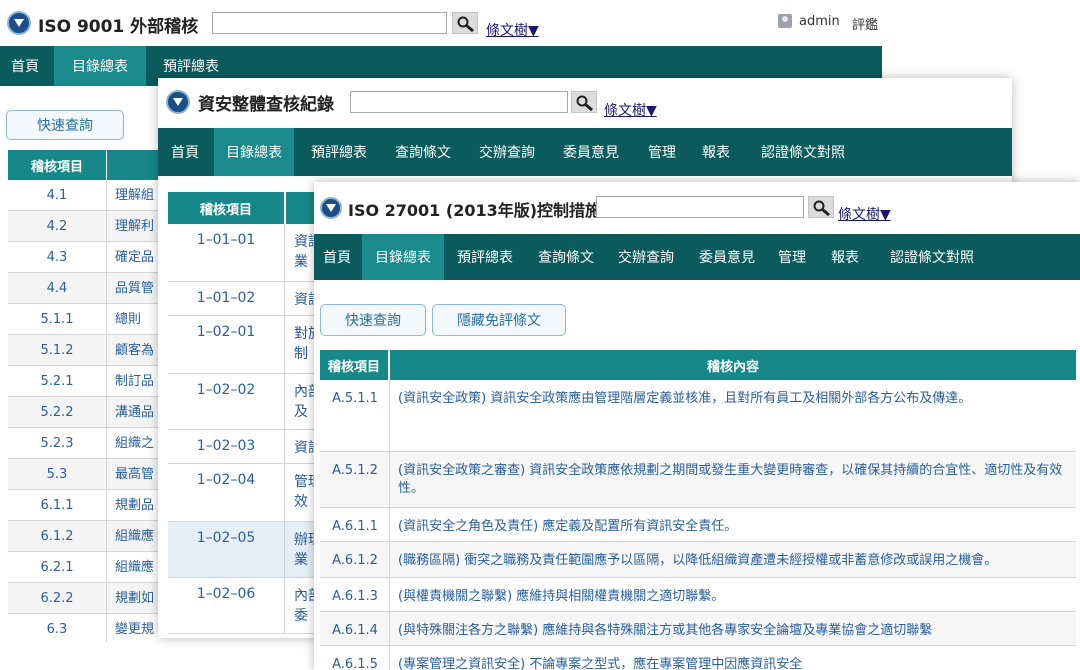 The height and width of the screenshot is (670, 1080). What do you see at coordinates (305, 402) in the screenshot?
I see `cell-text: 內部 及` at bounding box center [305, 402].